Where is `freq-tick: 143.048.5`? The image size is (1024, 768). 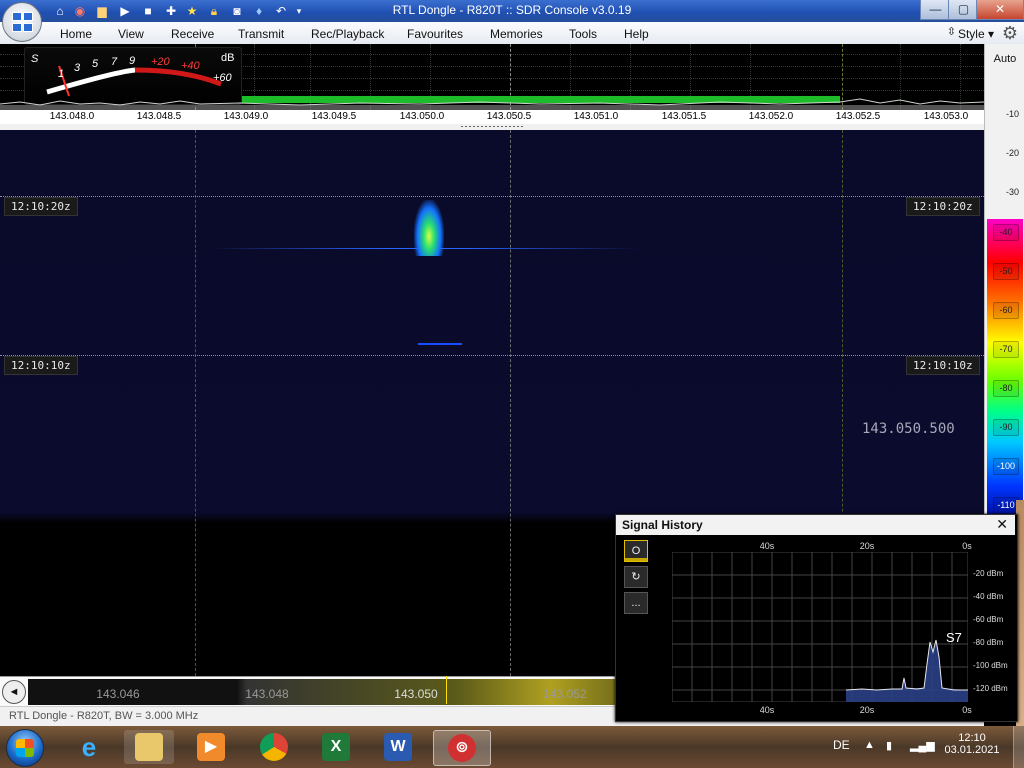
freq-tick: 143.048.5 is located at coordinates (159, 116).